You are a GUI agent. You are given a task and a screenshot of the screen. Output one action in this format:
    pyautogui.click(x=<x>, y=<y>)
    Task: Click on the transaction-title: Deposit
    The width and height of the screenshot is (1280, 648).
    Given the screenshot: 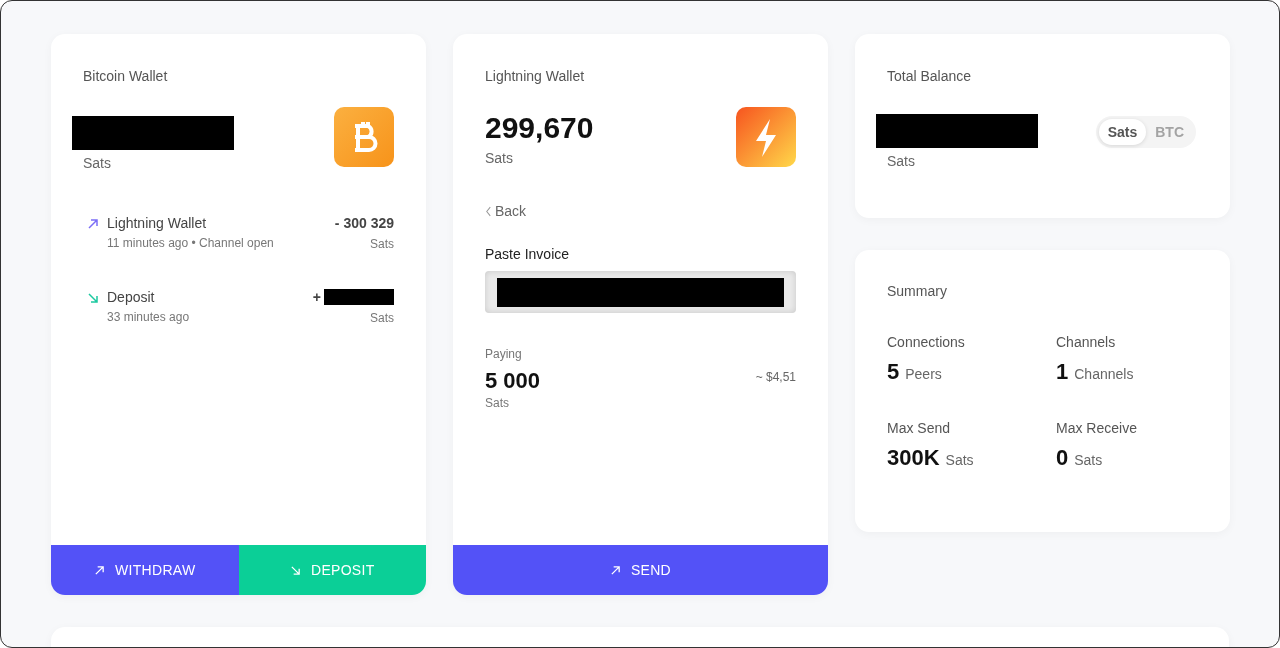 What is the action you would take?
    pyautogui.click(x=131, y=297)
    